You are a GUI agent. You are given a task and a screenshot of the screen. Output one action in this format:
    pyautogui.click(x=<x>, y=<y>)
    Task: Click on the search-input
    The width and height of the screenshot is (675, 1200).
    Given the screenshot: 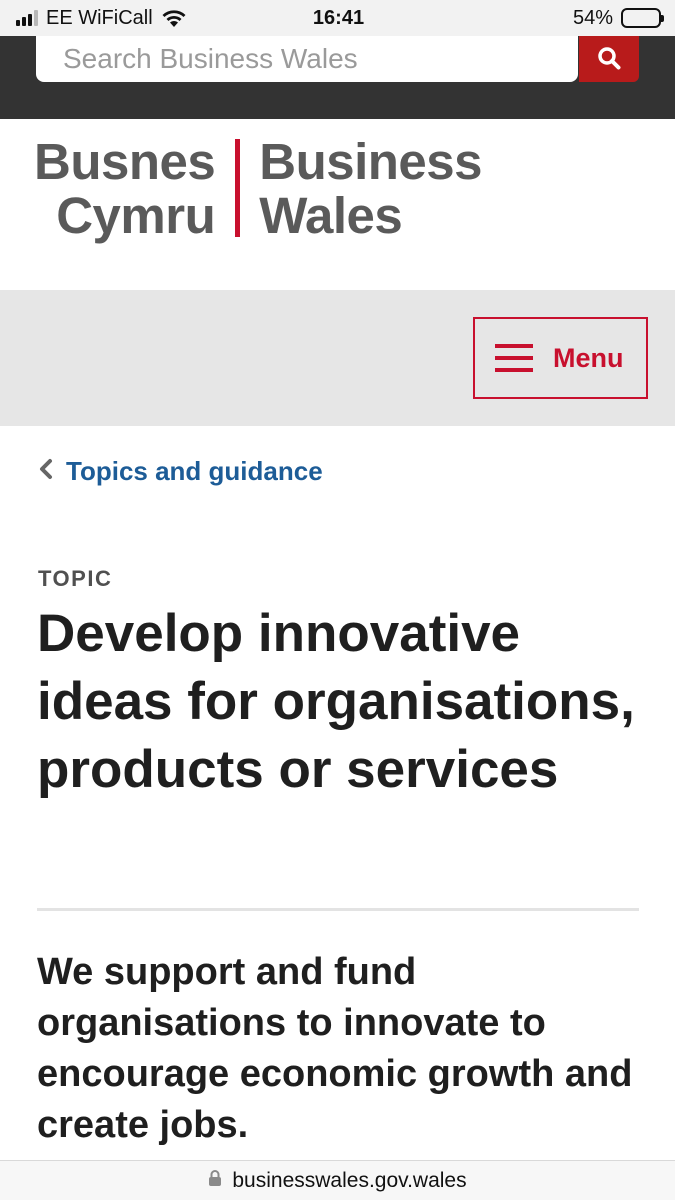 What is the action you would take?
    pyautogui.click(x=307, y=59)
    